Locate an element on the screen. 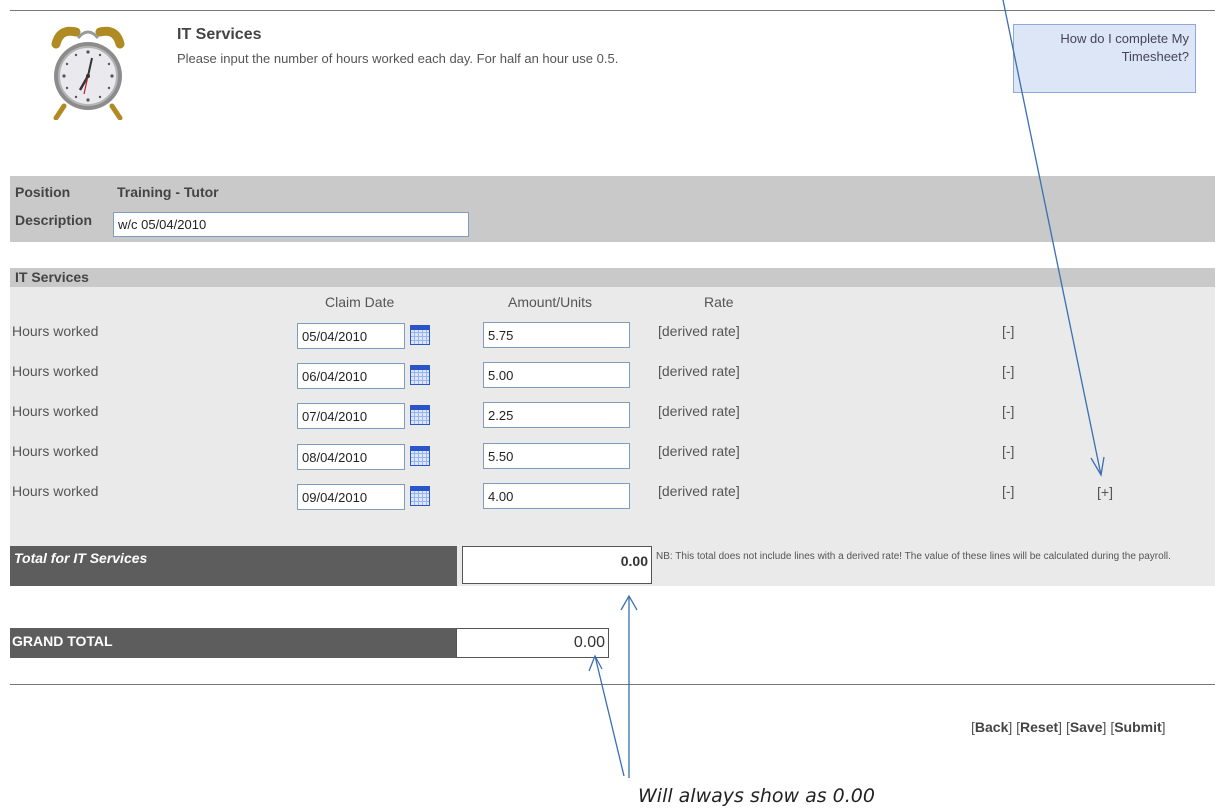 The width and height of the screenshot is (1217, 812). action-links: [Back] [Reset] [Save] [Submit] is located at coordinates (1068, 727).